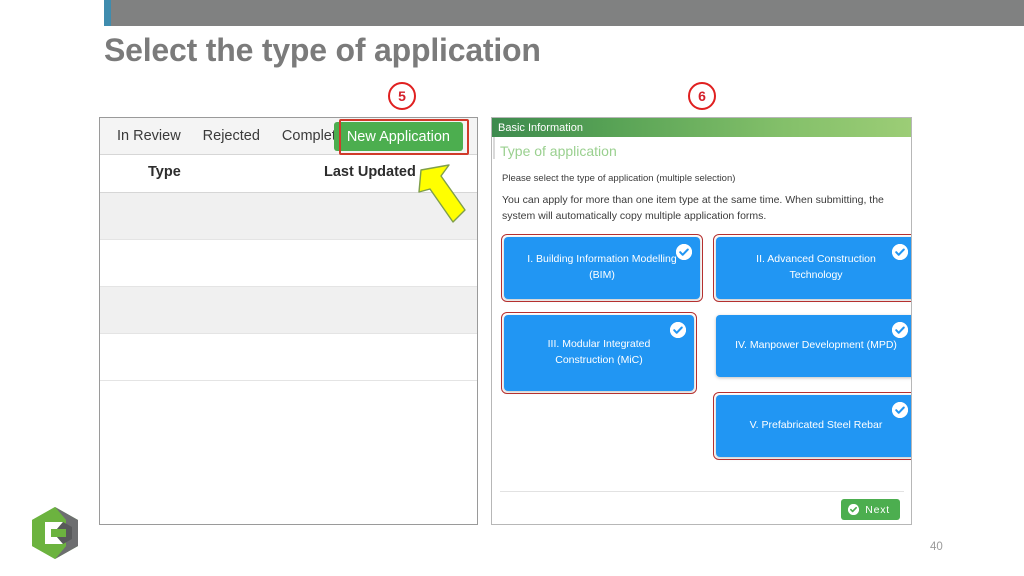 This screenshot has height=576, width=1024. What do you see at coordinates (370, 172) in the screenshot?
I see `column-header-last-updated: Last Updated` at bounding box center [370, 172].